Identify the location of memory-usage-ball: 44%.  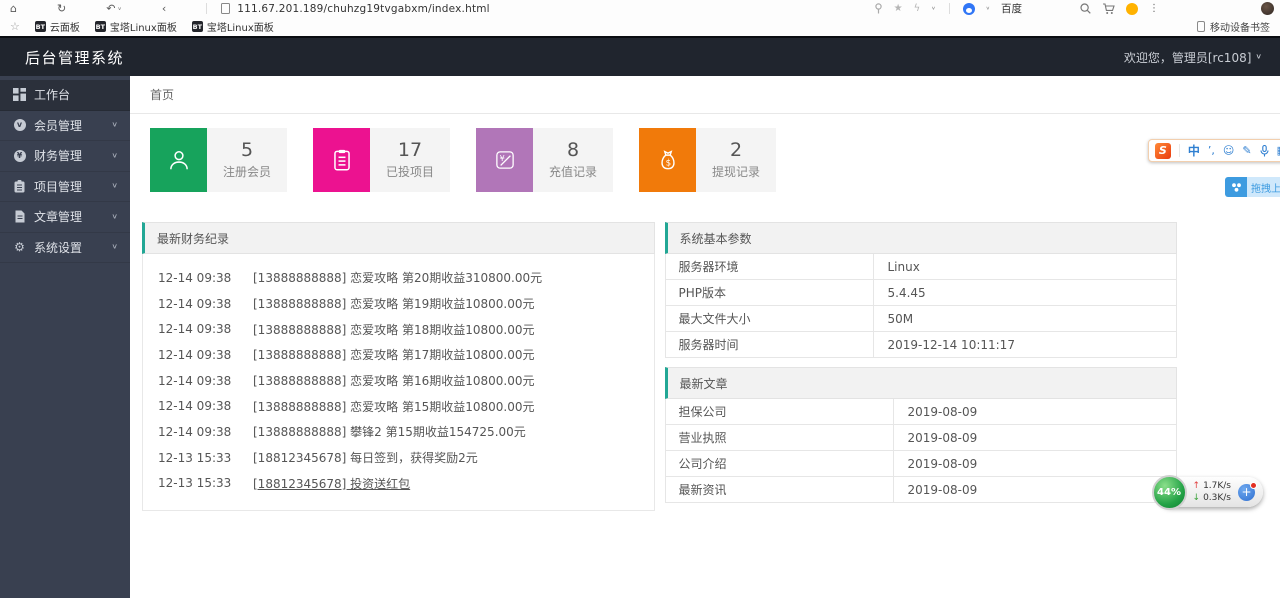
(1169, 492).